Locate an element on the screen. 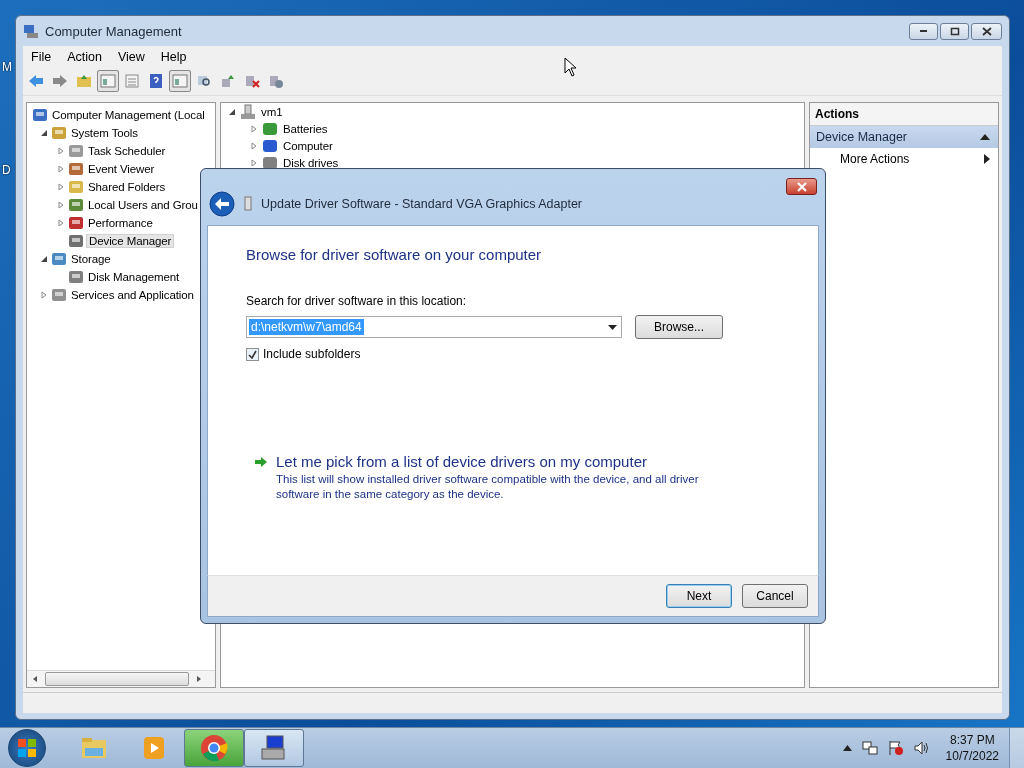 This screenshot has width=1024, height=768. field-label: Search for driver software in this location: is located at coordinates (357, 301).